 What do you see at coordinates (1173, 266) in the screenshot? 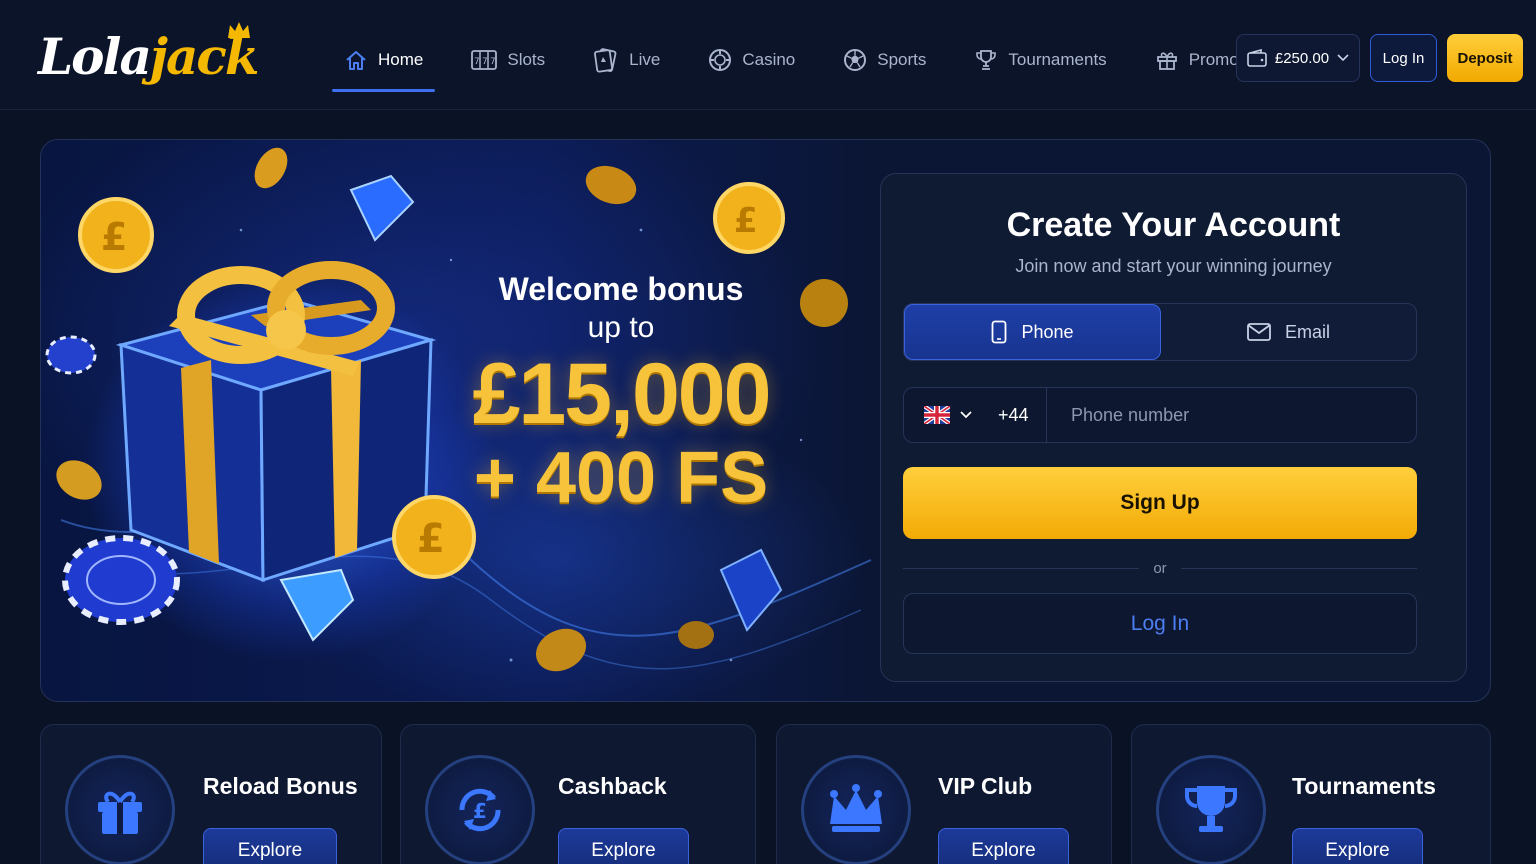
I see `form-subtitle: Join now and start your winning journey` at bounding box center [1173, 266].